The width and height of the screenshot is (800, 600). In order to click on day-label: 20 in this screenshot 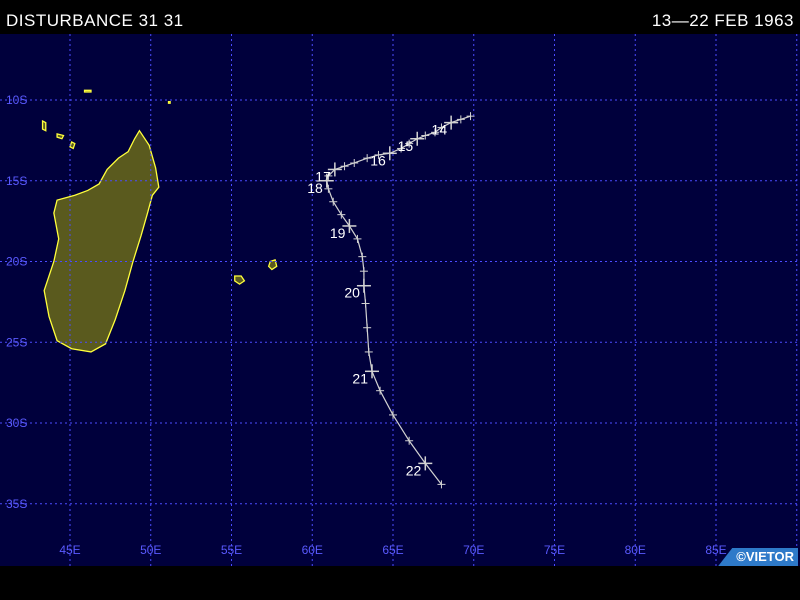, I will do `click(352, 293)`.